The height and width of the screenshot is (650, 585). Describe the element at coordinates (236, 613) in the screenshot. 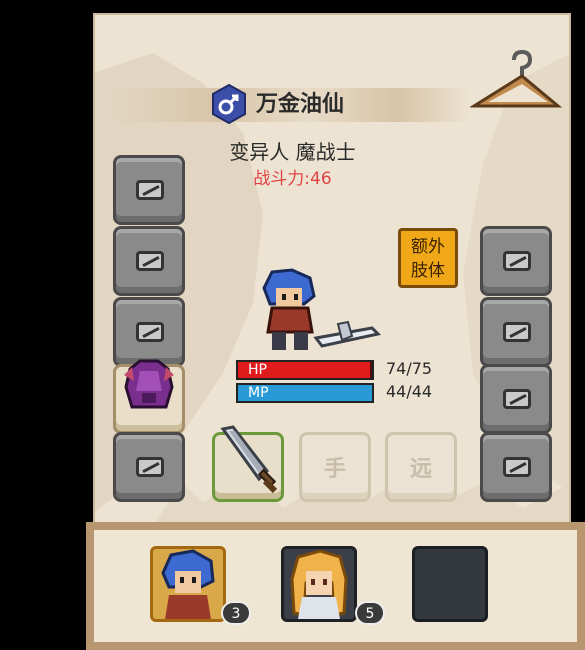

I see `party-member-1-level: 3` at that location.